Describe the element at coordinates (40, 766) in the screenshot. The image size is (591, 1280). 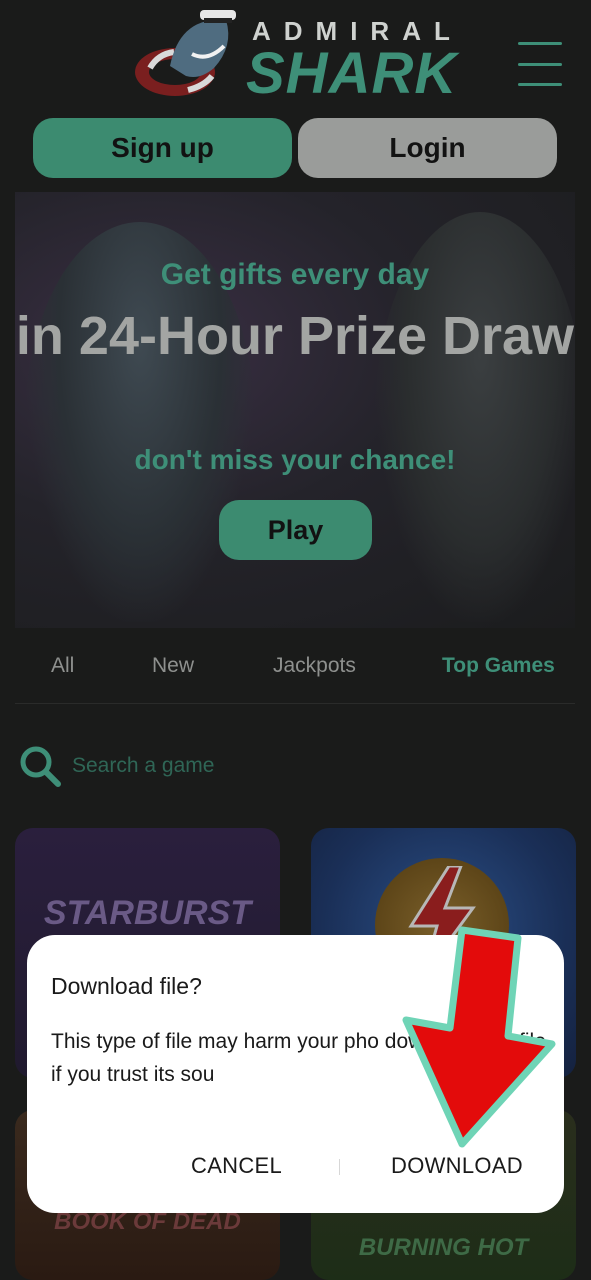
I see `search-icon` at that location.